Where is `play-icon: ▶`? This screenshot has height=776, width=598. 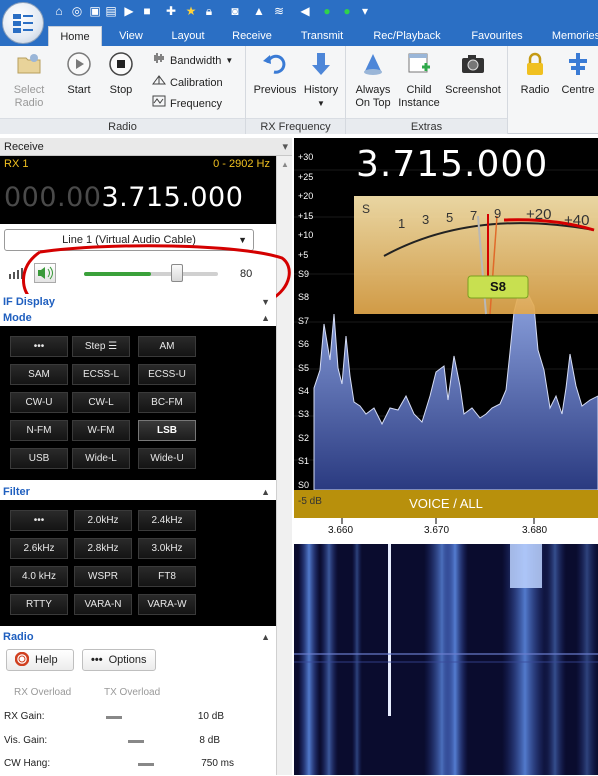
play-icon: ▶ is located at coordinates (129, 11).